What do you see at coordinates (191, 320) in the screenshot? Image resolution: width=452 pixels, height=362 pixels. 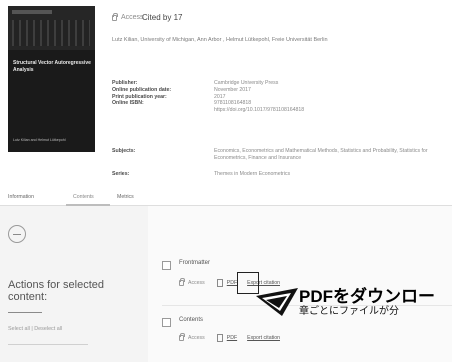 I see `contents-title: Contents` at bounding box center [191, 320].